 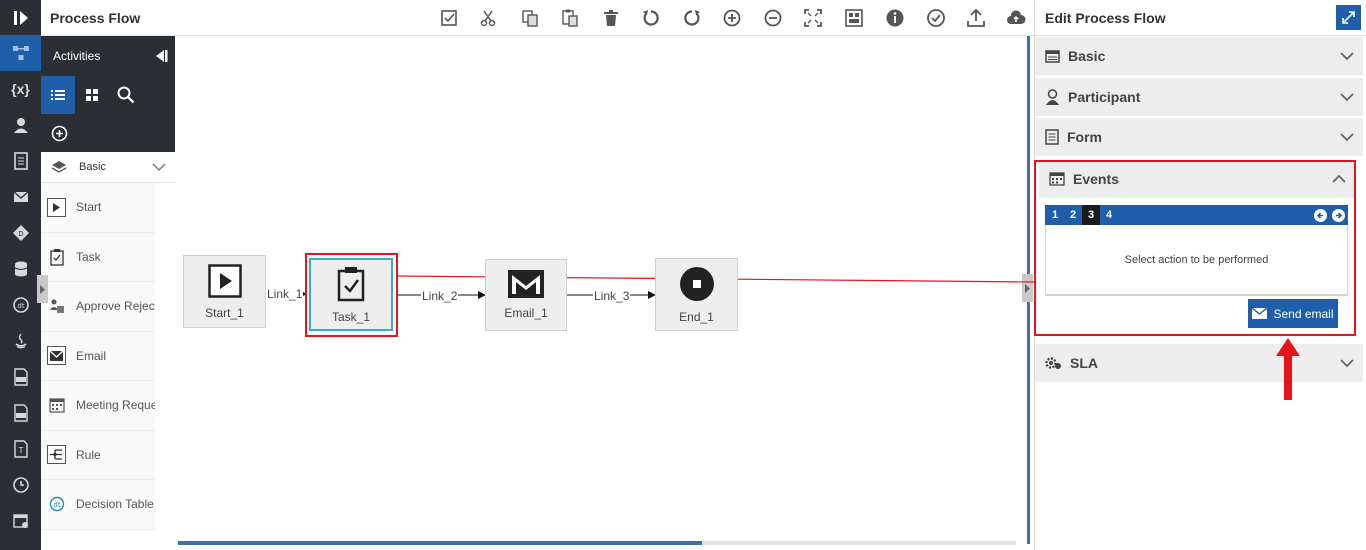 What do you see at coordinates (1260, 313) in the screenshot?
I see `send-email-icon` at bounding box center [1260, 313].